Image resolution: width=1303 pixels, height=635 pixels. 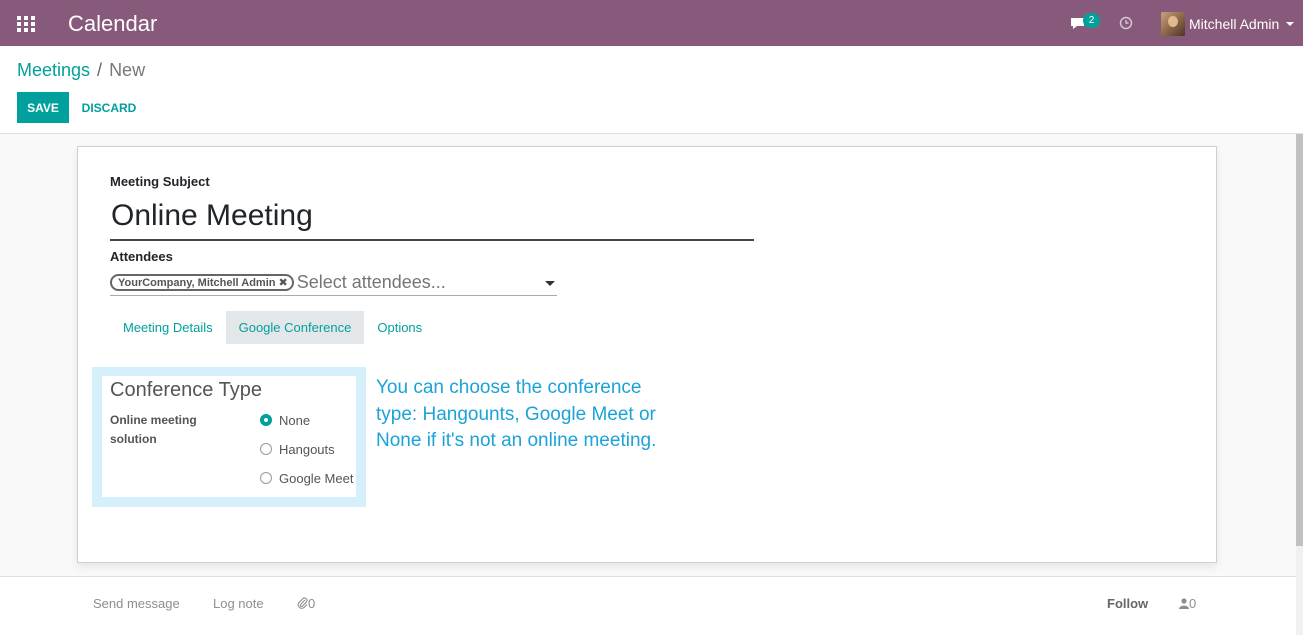 I want to click on attachments-button: 0, so click(x=306, y=603).